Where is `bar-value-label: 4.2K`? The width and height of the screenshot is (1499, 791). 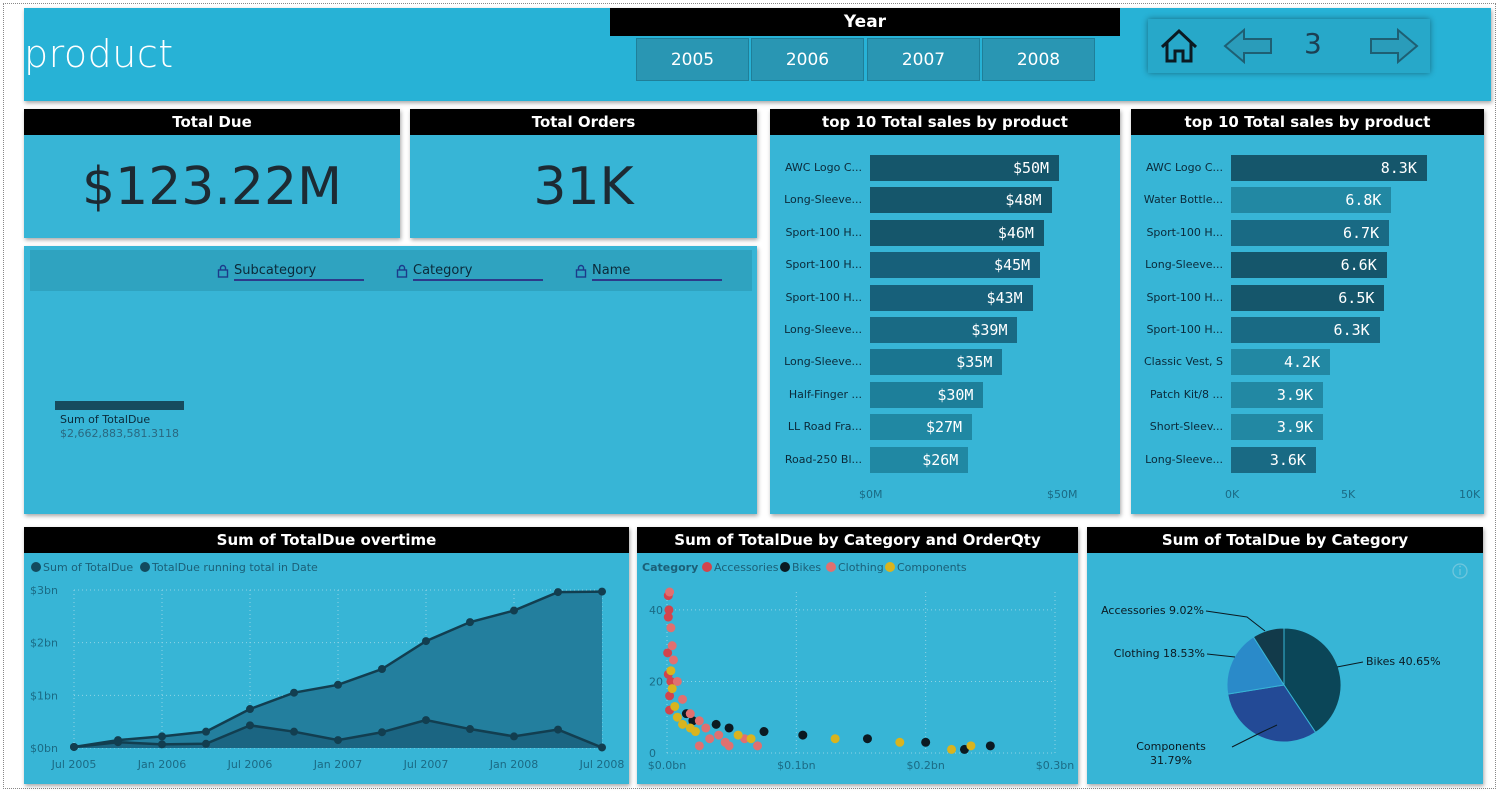 bar-value-label: 4.2K is located at coordinates (1302, 362).